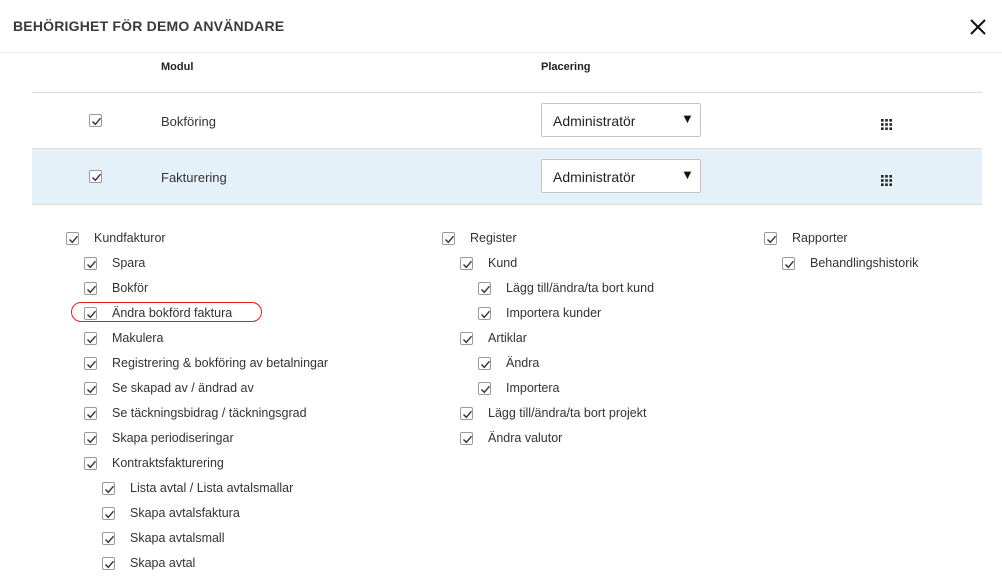 The width and height of the screenshot is (1002, 579). I want to click on permission-label: Kontraktsfakturering, so click(168, 463).